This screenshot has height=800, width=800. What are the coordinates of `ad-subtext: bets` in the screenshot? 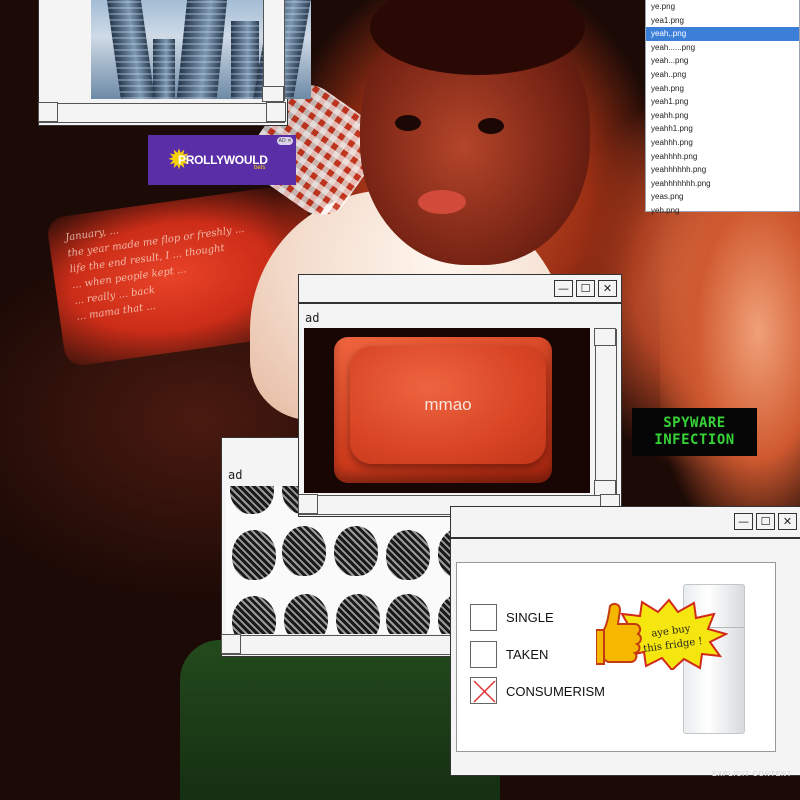 It's located at (260, 168).